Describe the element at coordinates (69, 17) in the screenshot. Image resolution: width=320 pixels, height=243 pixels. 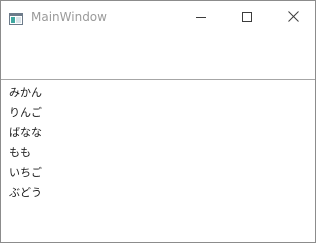
I see `window-title: MainWindow` at that location.